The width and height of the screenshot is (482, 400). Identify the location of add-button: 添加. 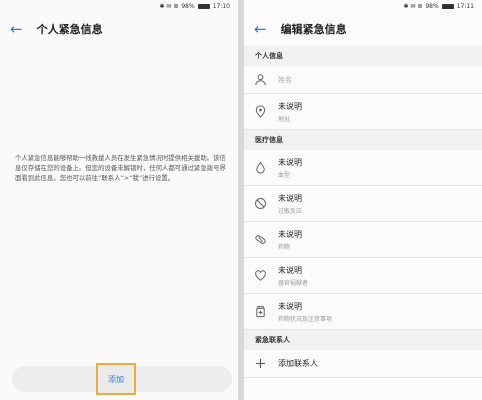
(116, 379).